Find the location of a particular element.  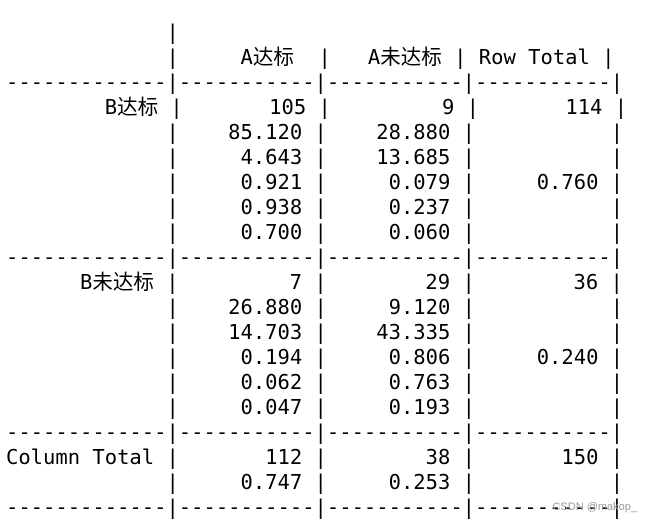

table-row: B未达标 | 7 | 29 | 36 | is located at coordinates (314, 282).